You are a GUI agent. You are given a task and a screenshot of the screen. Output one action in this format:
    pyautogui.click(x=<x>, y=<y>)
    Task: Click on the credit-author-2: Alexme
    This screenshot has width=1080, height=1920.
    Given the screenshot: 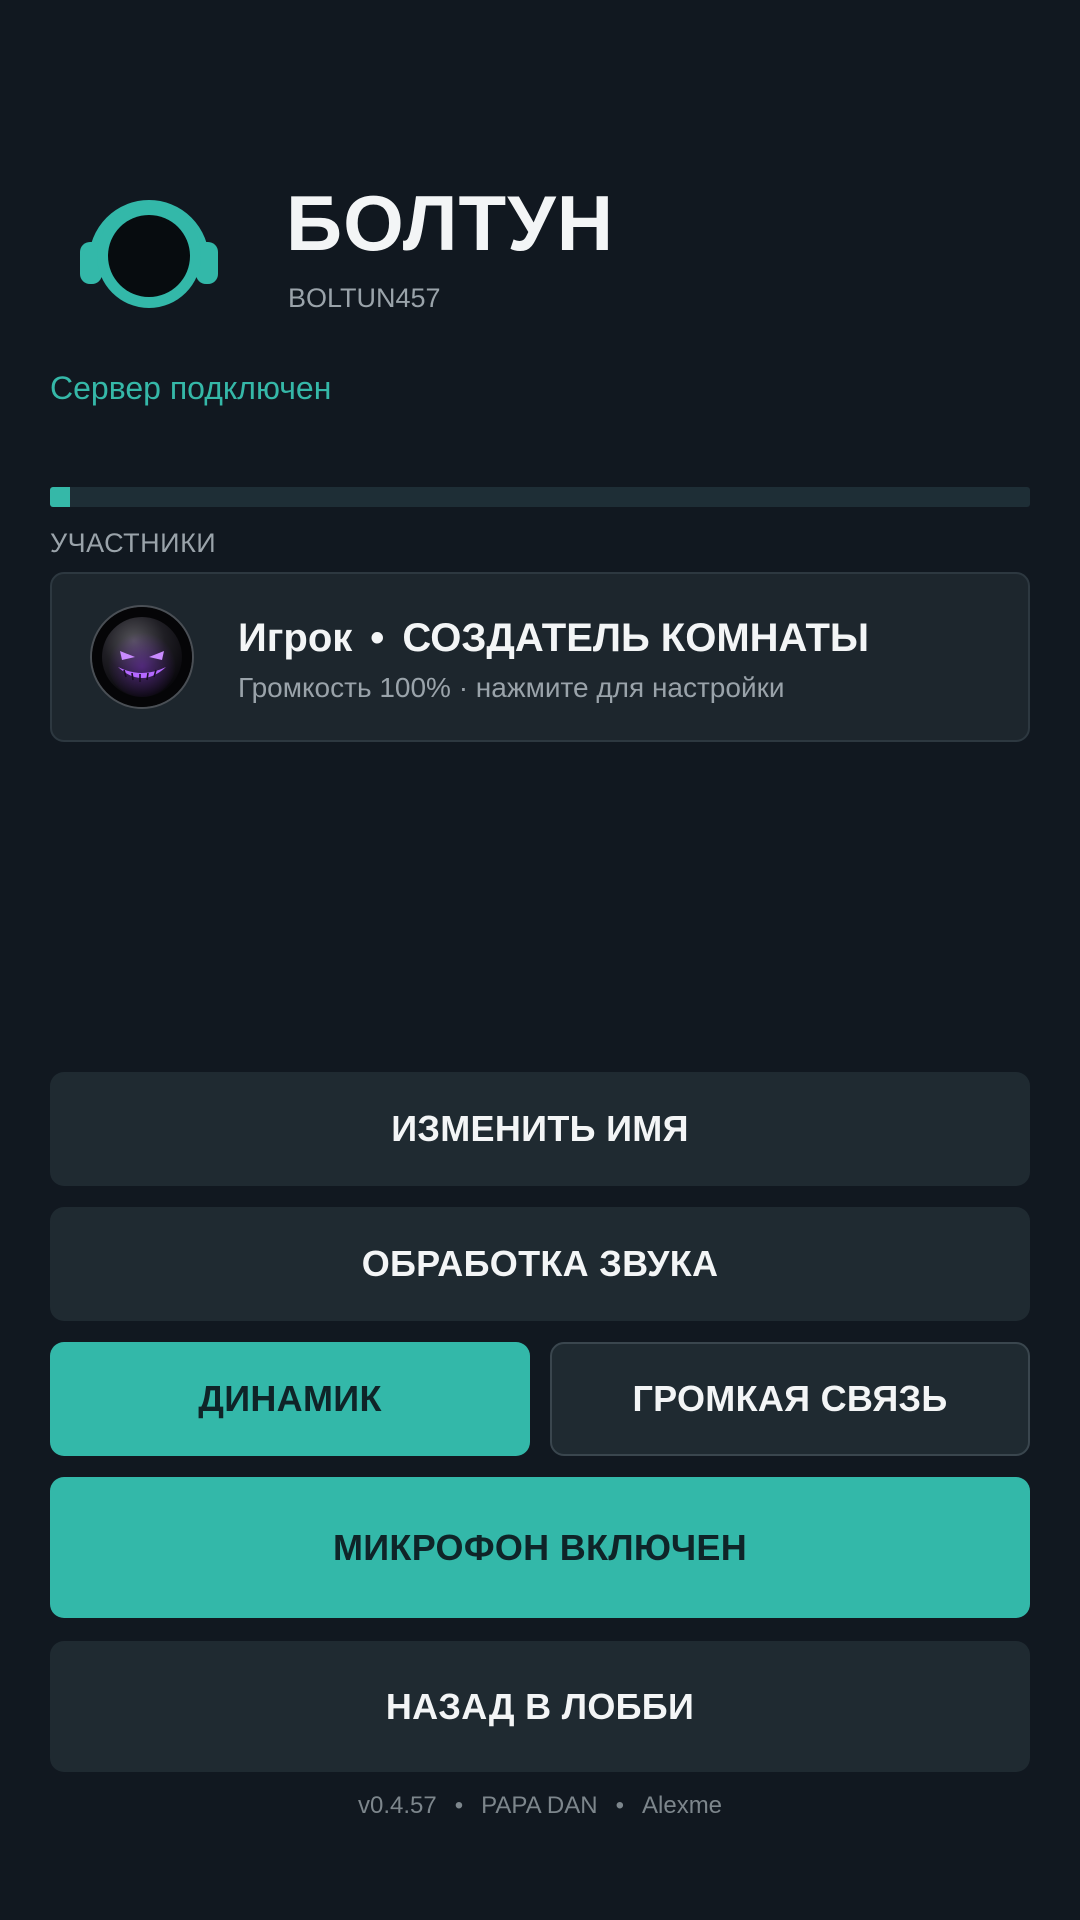 What is the action you would take?
    pyautogui.click(x=682, y=1805)
    